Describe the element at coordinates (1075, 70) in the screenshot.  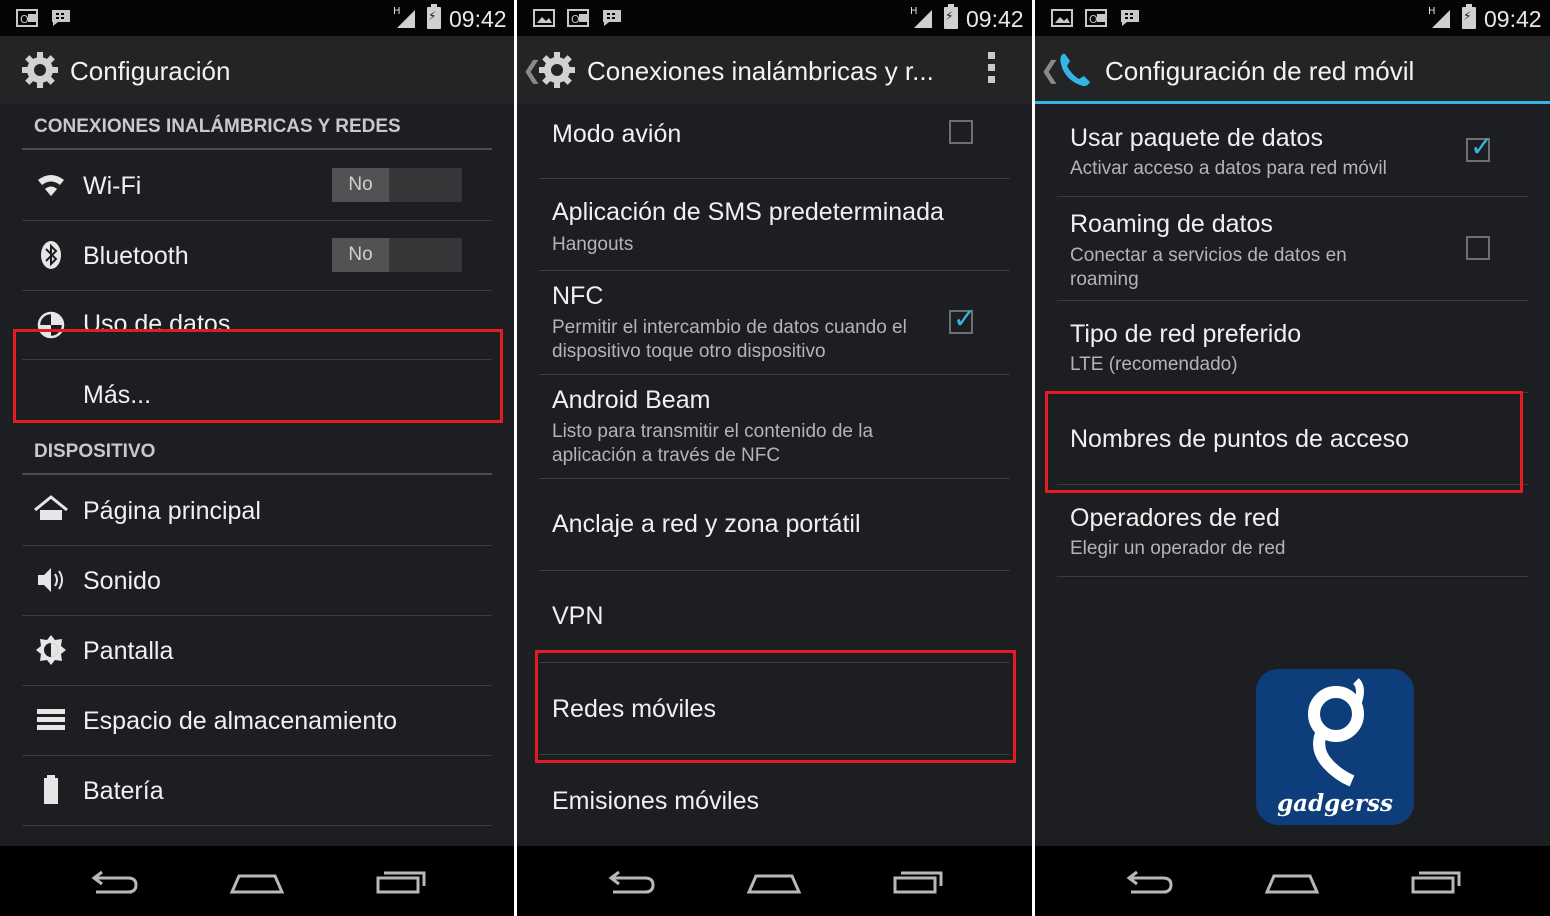
I see `phone-icon` at that location.